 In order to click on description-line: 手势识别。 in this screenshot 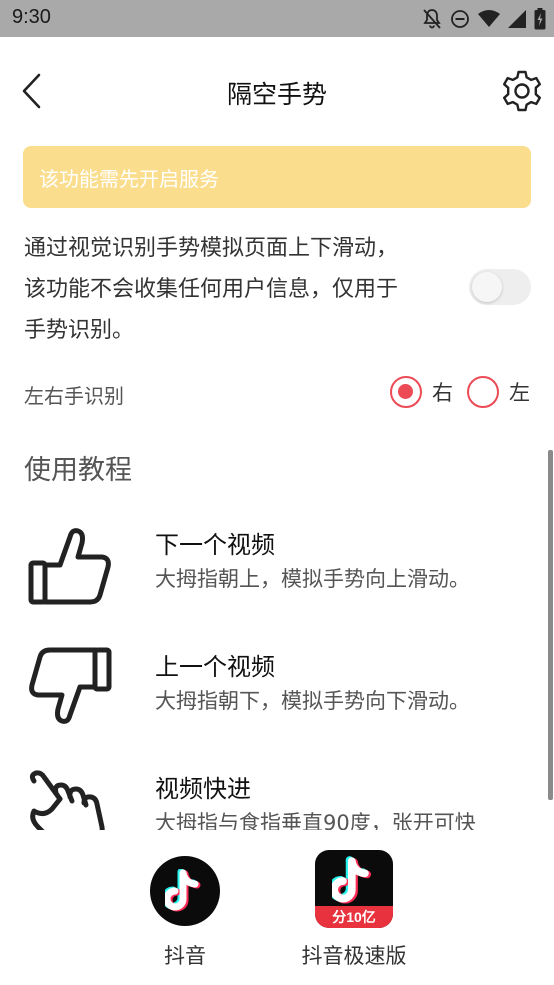, I will do `click(79, 330)`.